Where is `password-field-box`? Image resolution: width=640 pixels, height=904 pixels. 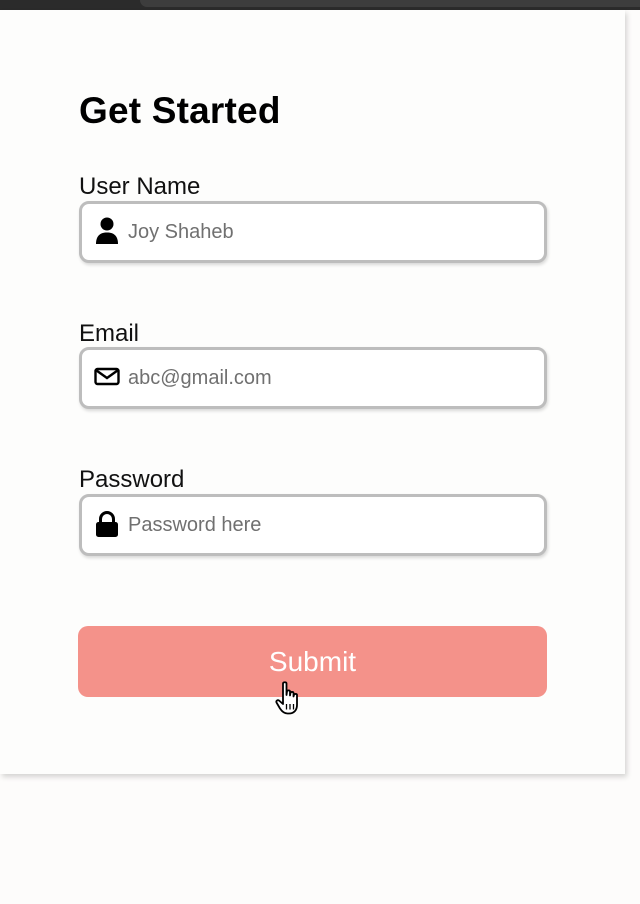 password-field-box is located at coordinates (313, 525).